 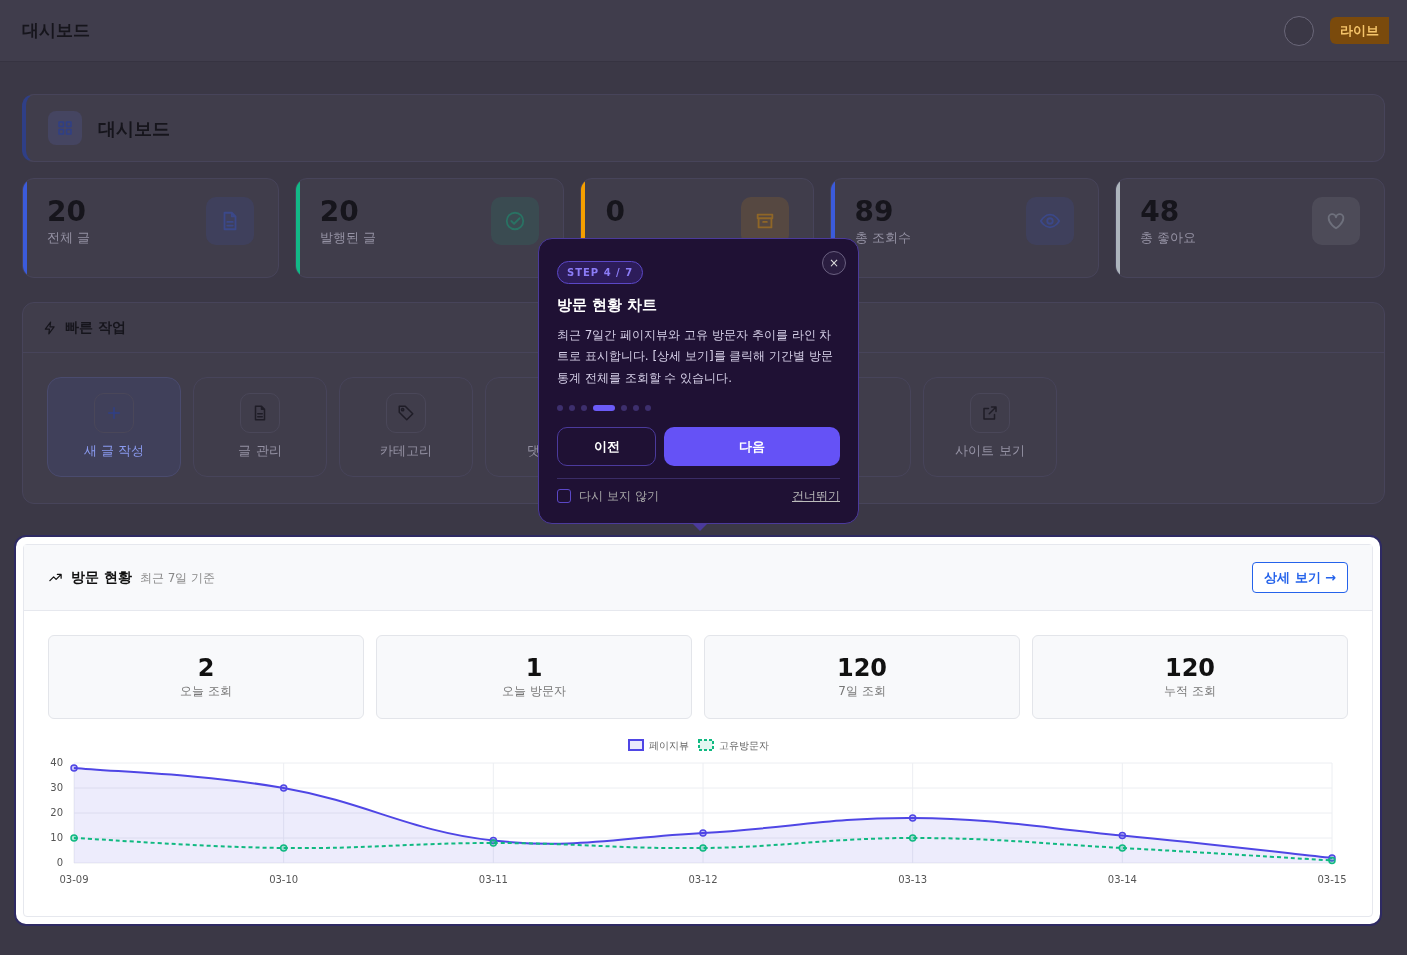 What do you see at coordinates (56, 787) in the screenshot?
I see `y-tick-label: 30` at bounding box center [56, 787].